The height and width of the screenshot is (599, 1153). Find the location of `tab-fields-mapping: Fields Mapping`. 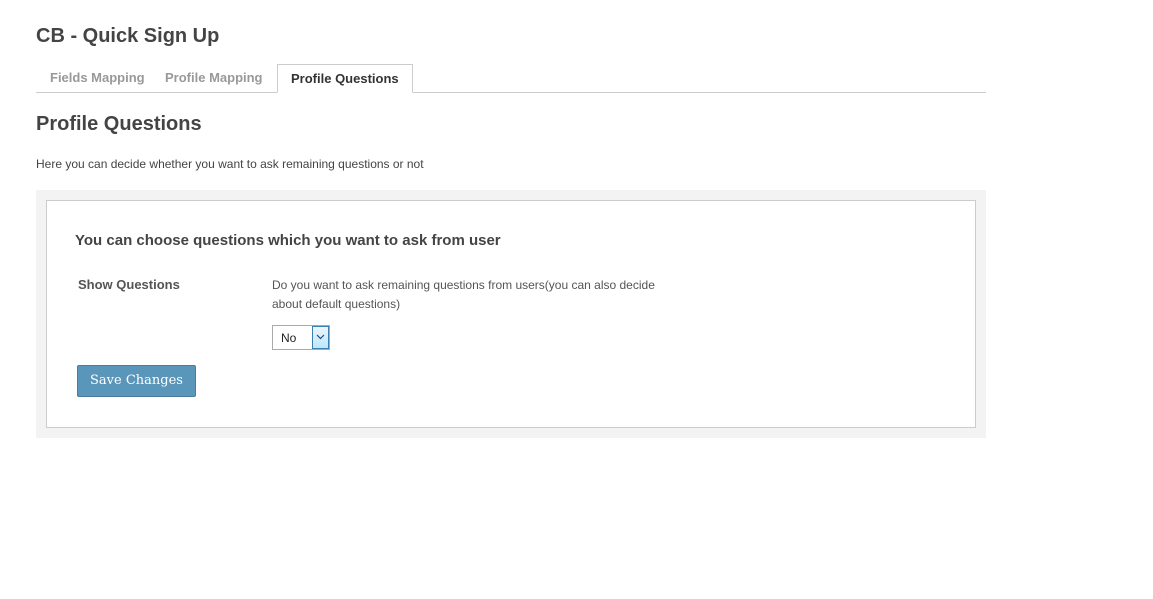

tab-fields-mapping: Fields Mapping is located at coordinates (97, 78).